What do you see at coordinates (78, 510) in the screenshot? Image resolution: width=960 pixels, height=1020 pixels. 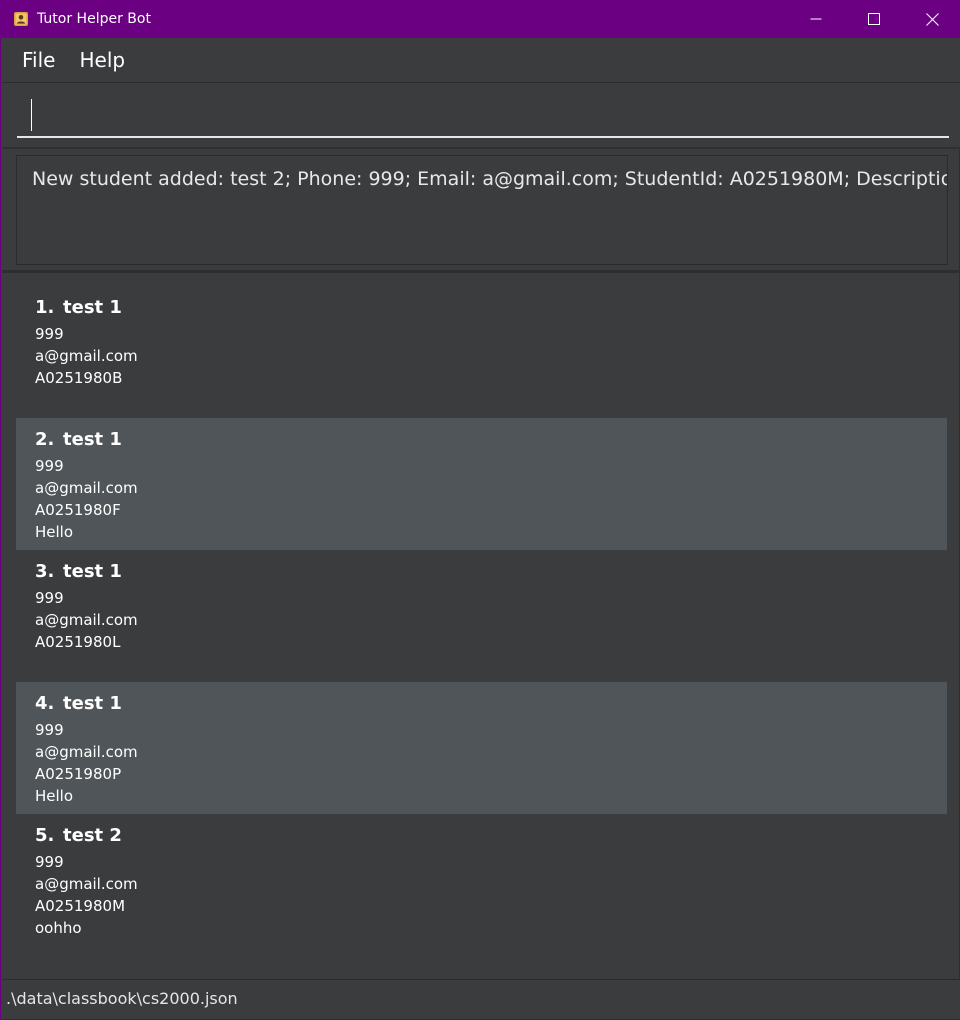 I see `student-id: A0251980F` at bounding box center [78, 510].